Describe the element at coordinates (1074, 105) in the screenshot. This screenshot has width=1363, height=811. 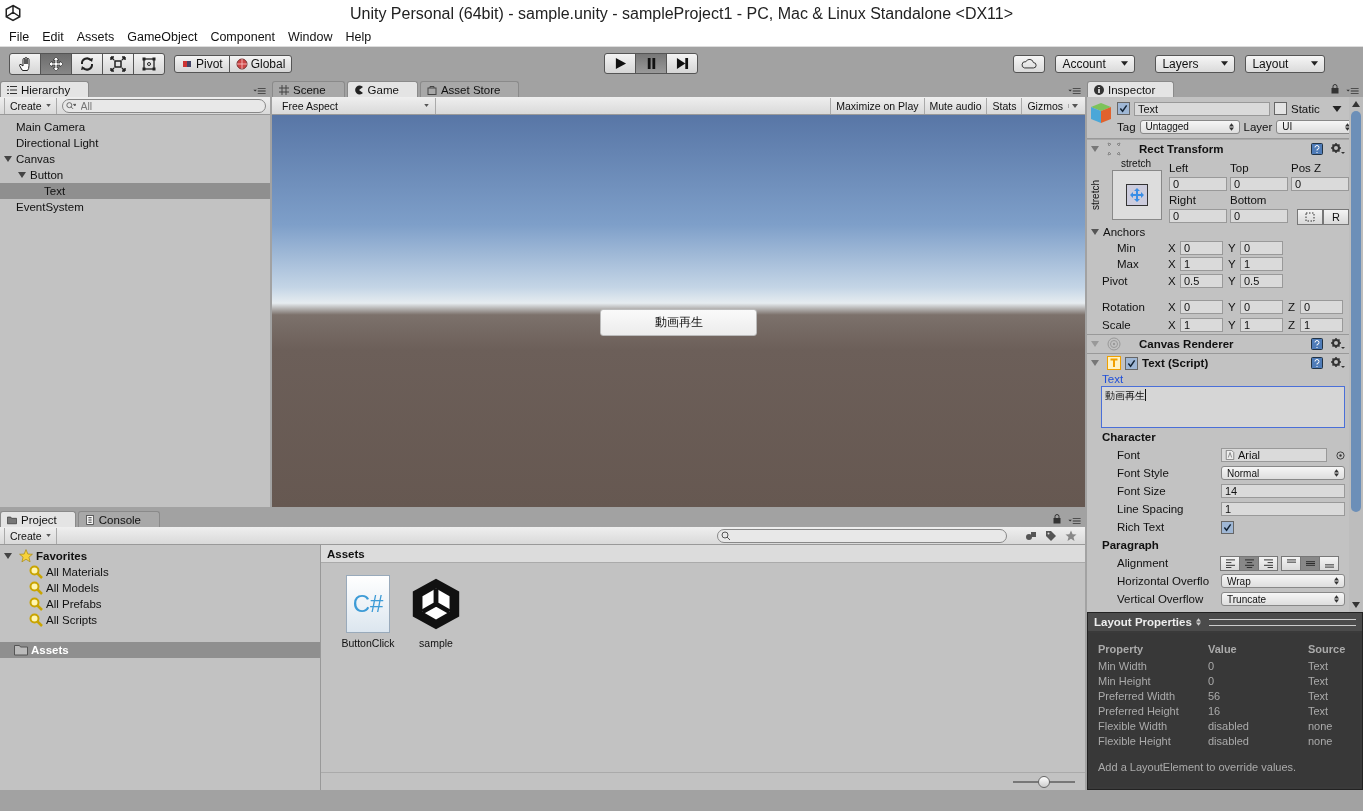
I see `caret-icon` at that location.